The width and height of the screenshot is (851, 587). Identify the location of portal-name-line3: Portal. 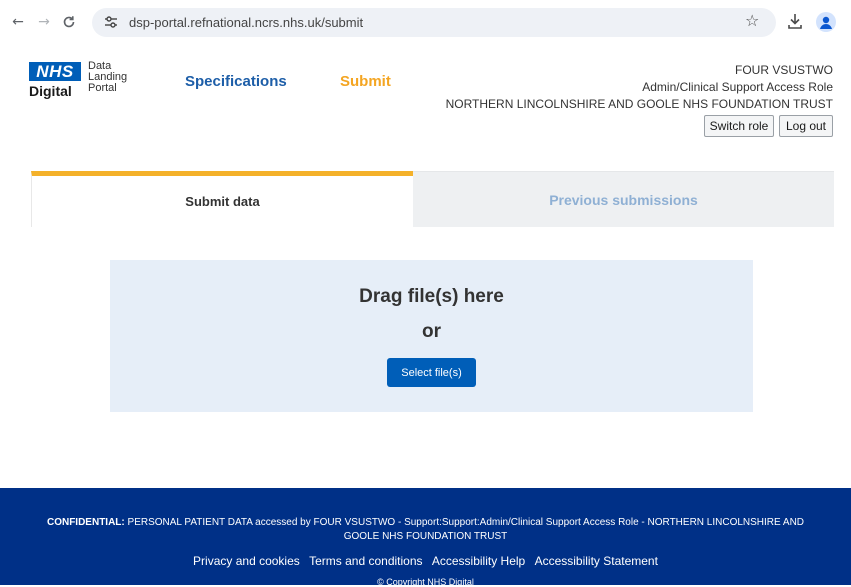
(102, 88).